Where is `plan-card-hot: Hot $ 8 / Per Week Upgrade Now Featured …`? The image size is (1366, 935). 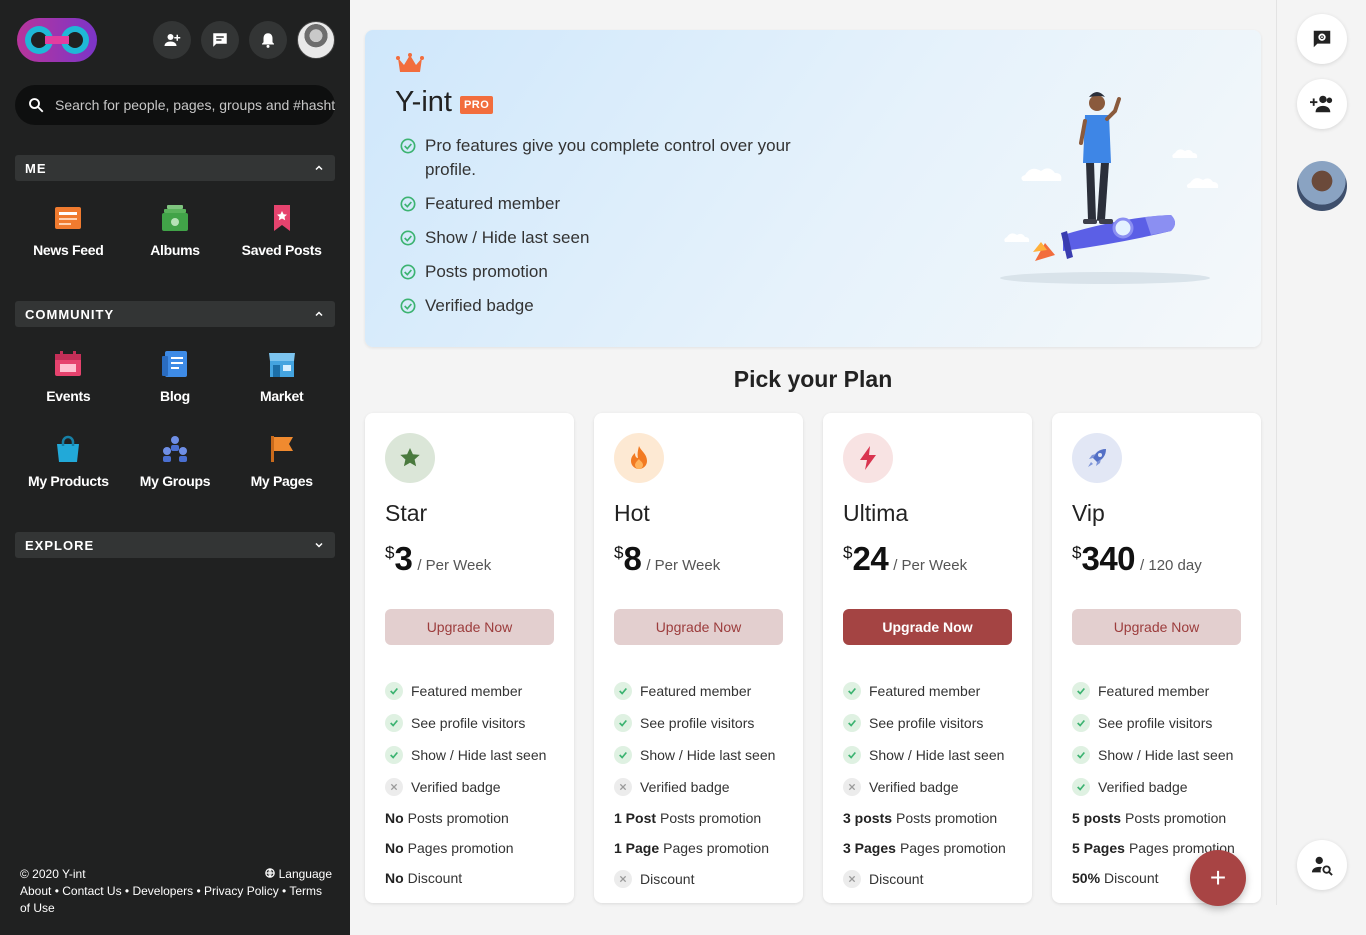
plan-card-hot: Hot $ 8 / Per Week Upgrade Now Featured … is located at coordinates (698, 658).